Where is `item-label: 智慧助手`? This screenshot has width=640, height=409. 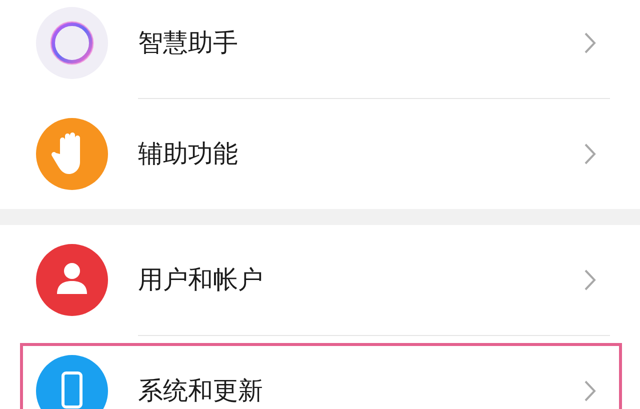 item-label: 智慧助手 is located at coordinates (188, 43).